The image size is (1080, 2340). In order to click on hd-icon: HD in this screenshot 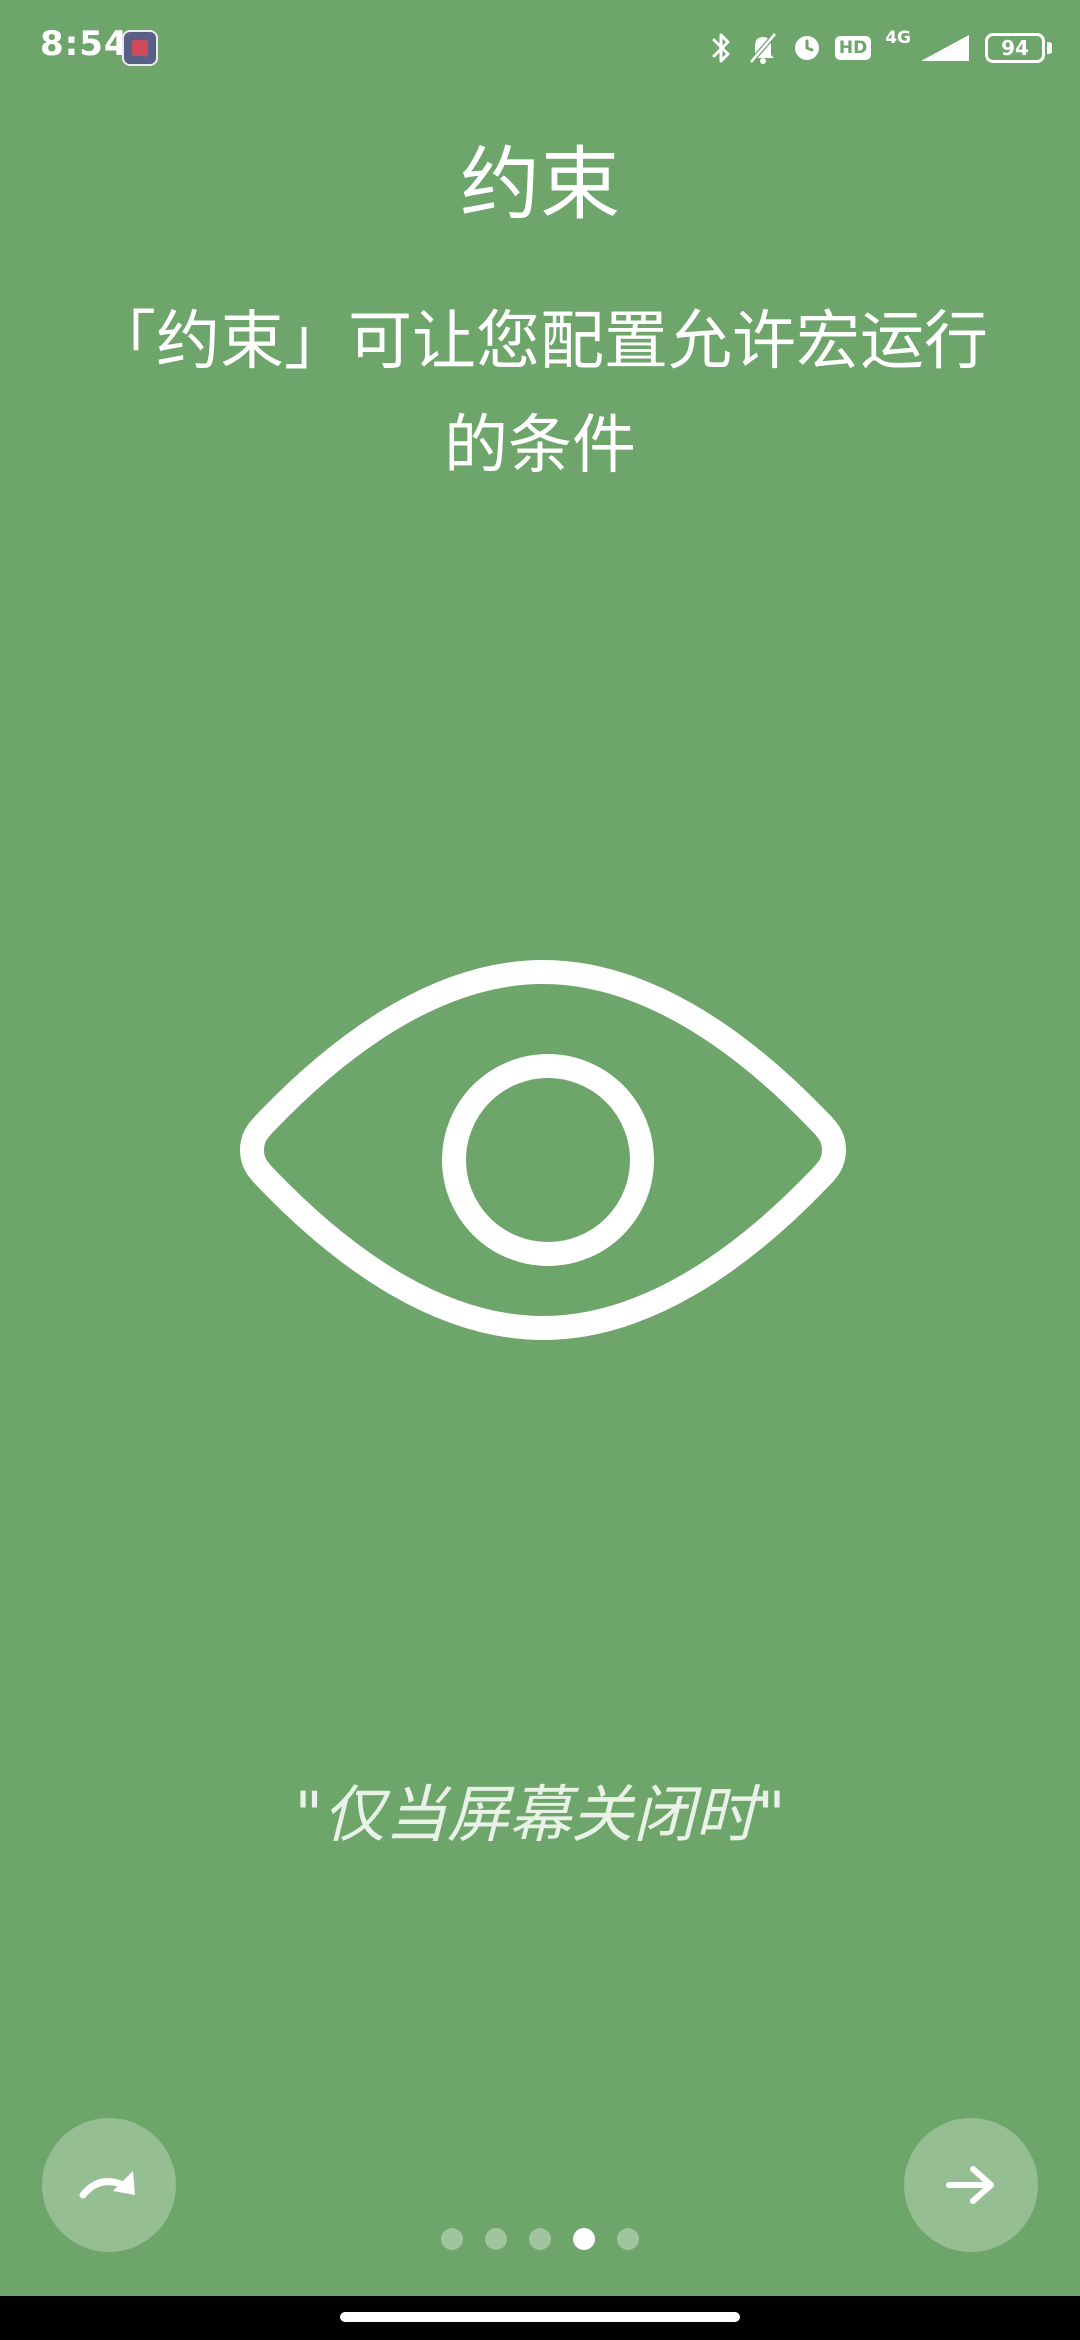, I will do `click(853, 48)`.